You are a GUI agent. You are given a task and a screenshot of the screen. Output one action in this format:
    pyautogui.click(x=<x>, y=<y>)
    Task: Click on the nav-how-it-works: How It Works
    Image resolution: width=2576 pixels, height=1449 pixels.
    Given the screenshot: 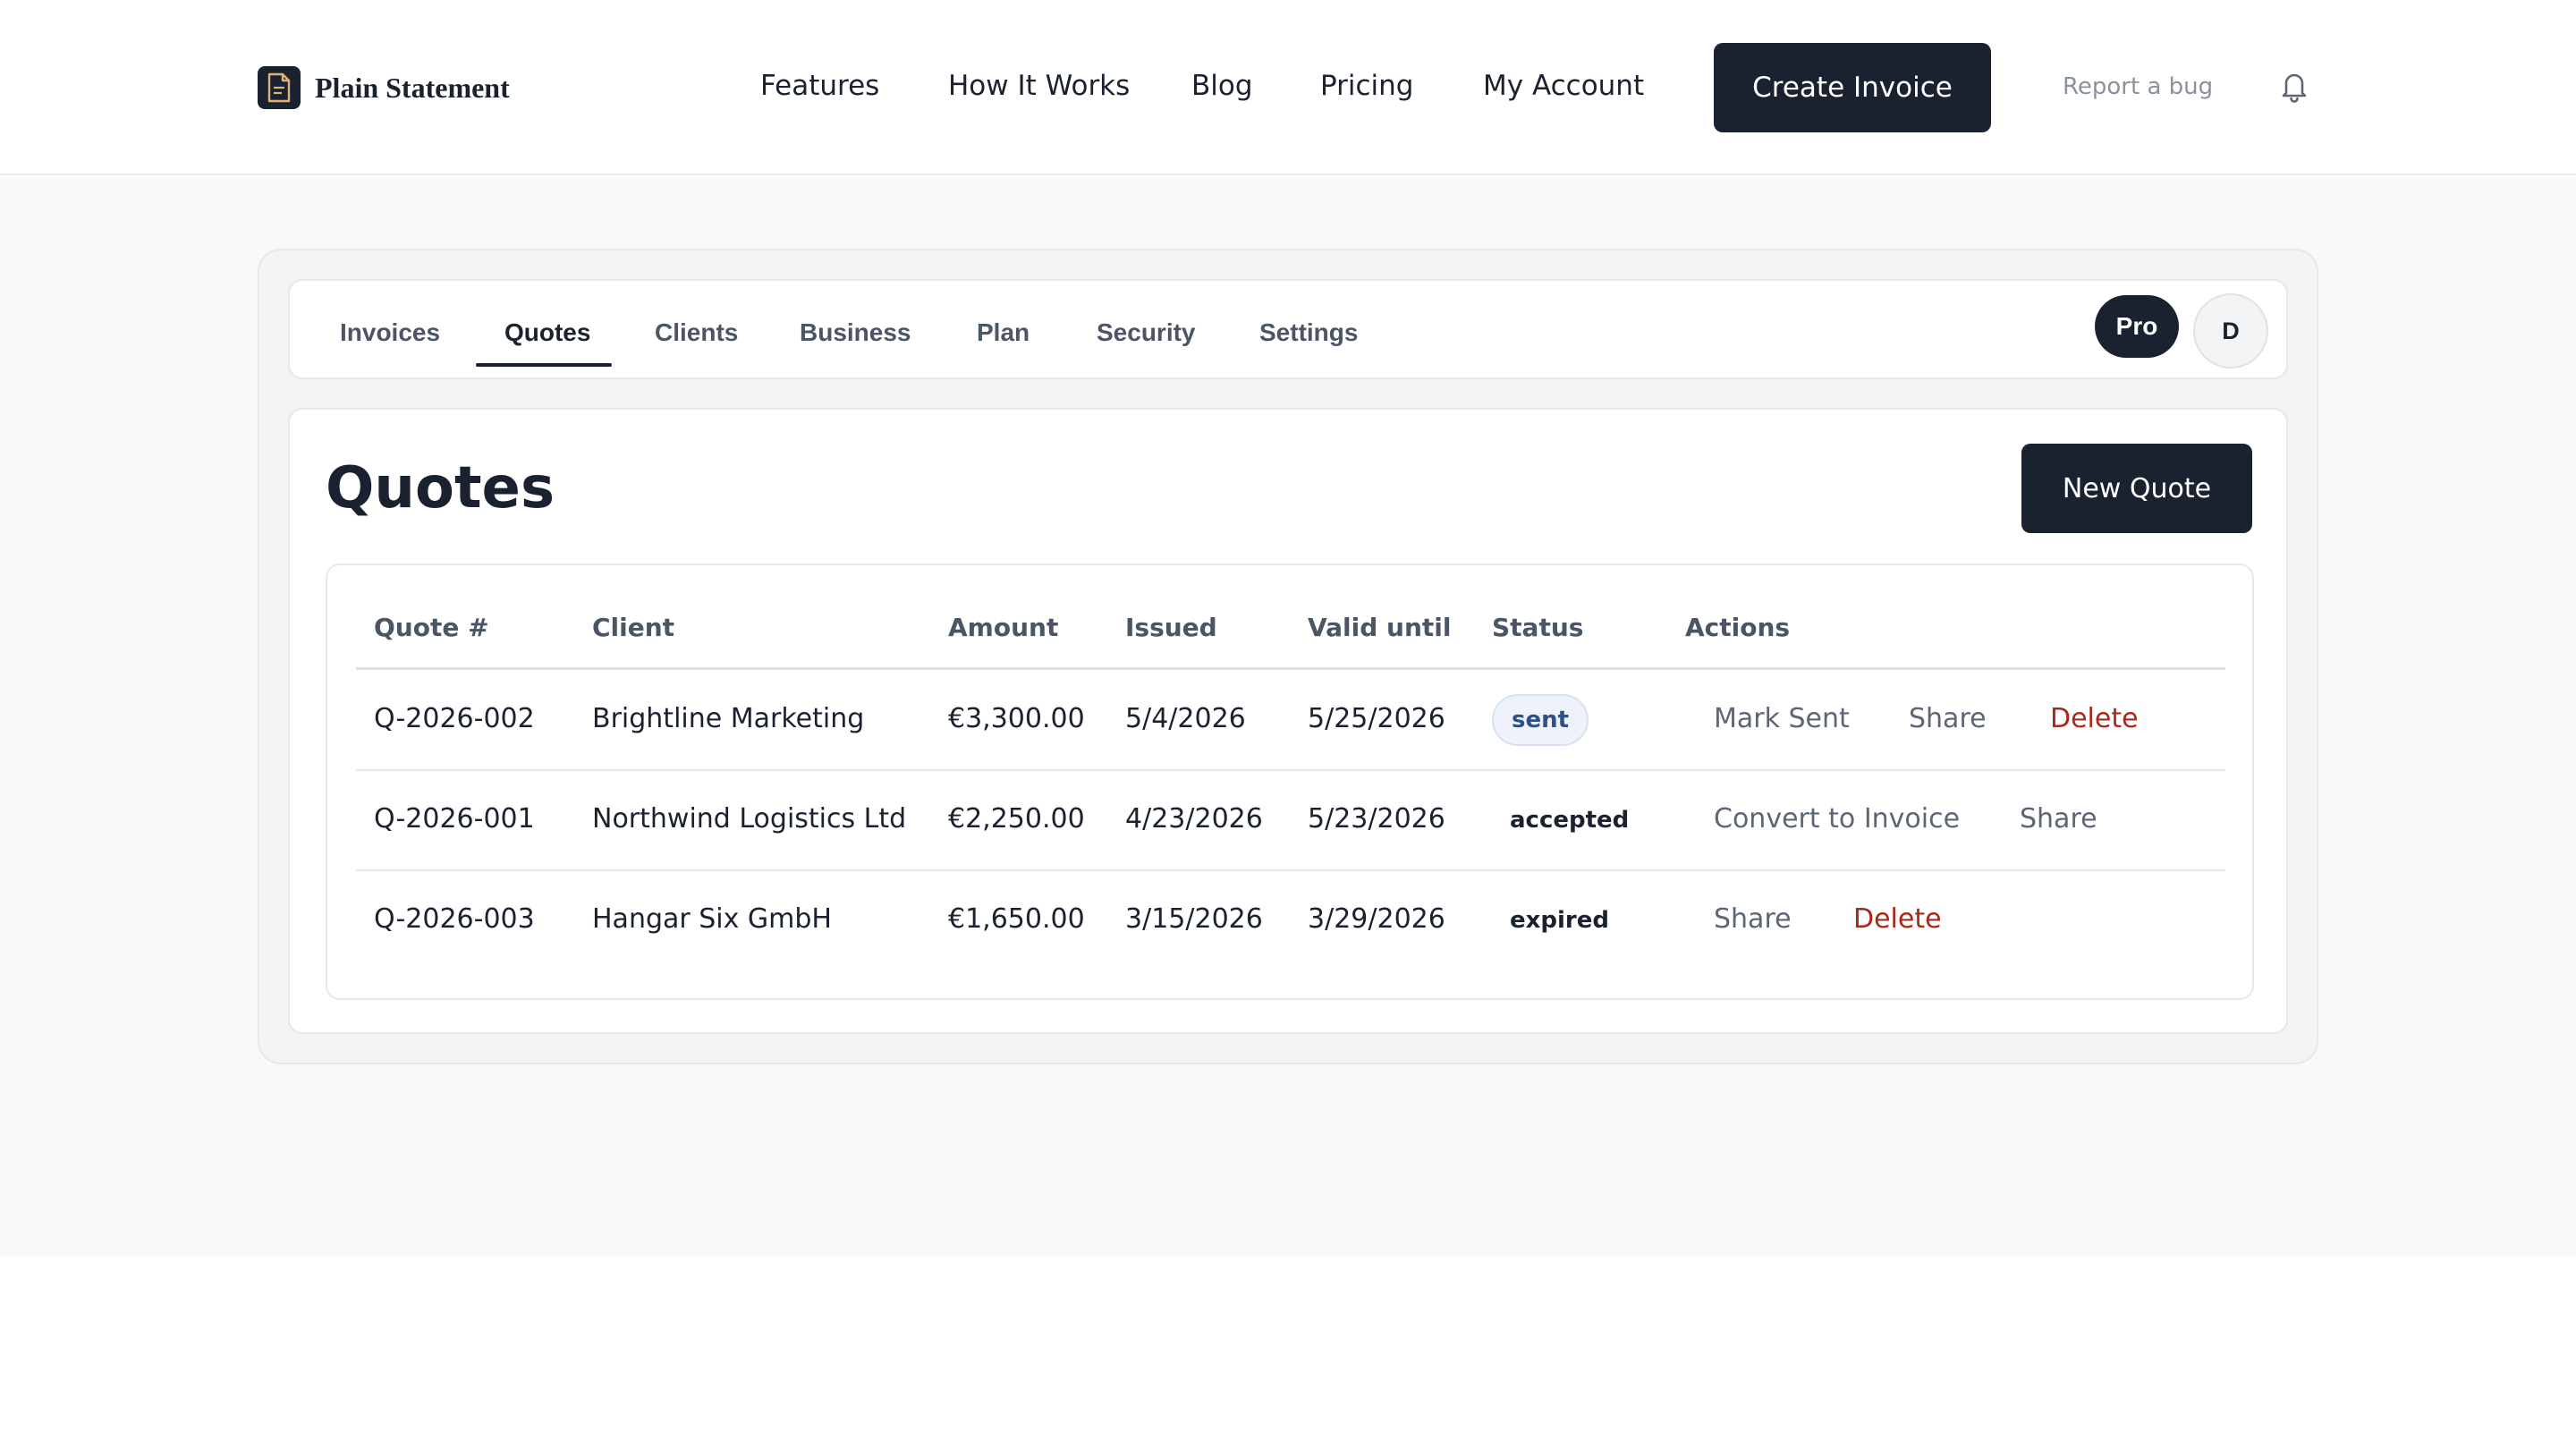 What is the action you would take?
    pyautogui.click(x=1039, y=86)
    